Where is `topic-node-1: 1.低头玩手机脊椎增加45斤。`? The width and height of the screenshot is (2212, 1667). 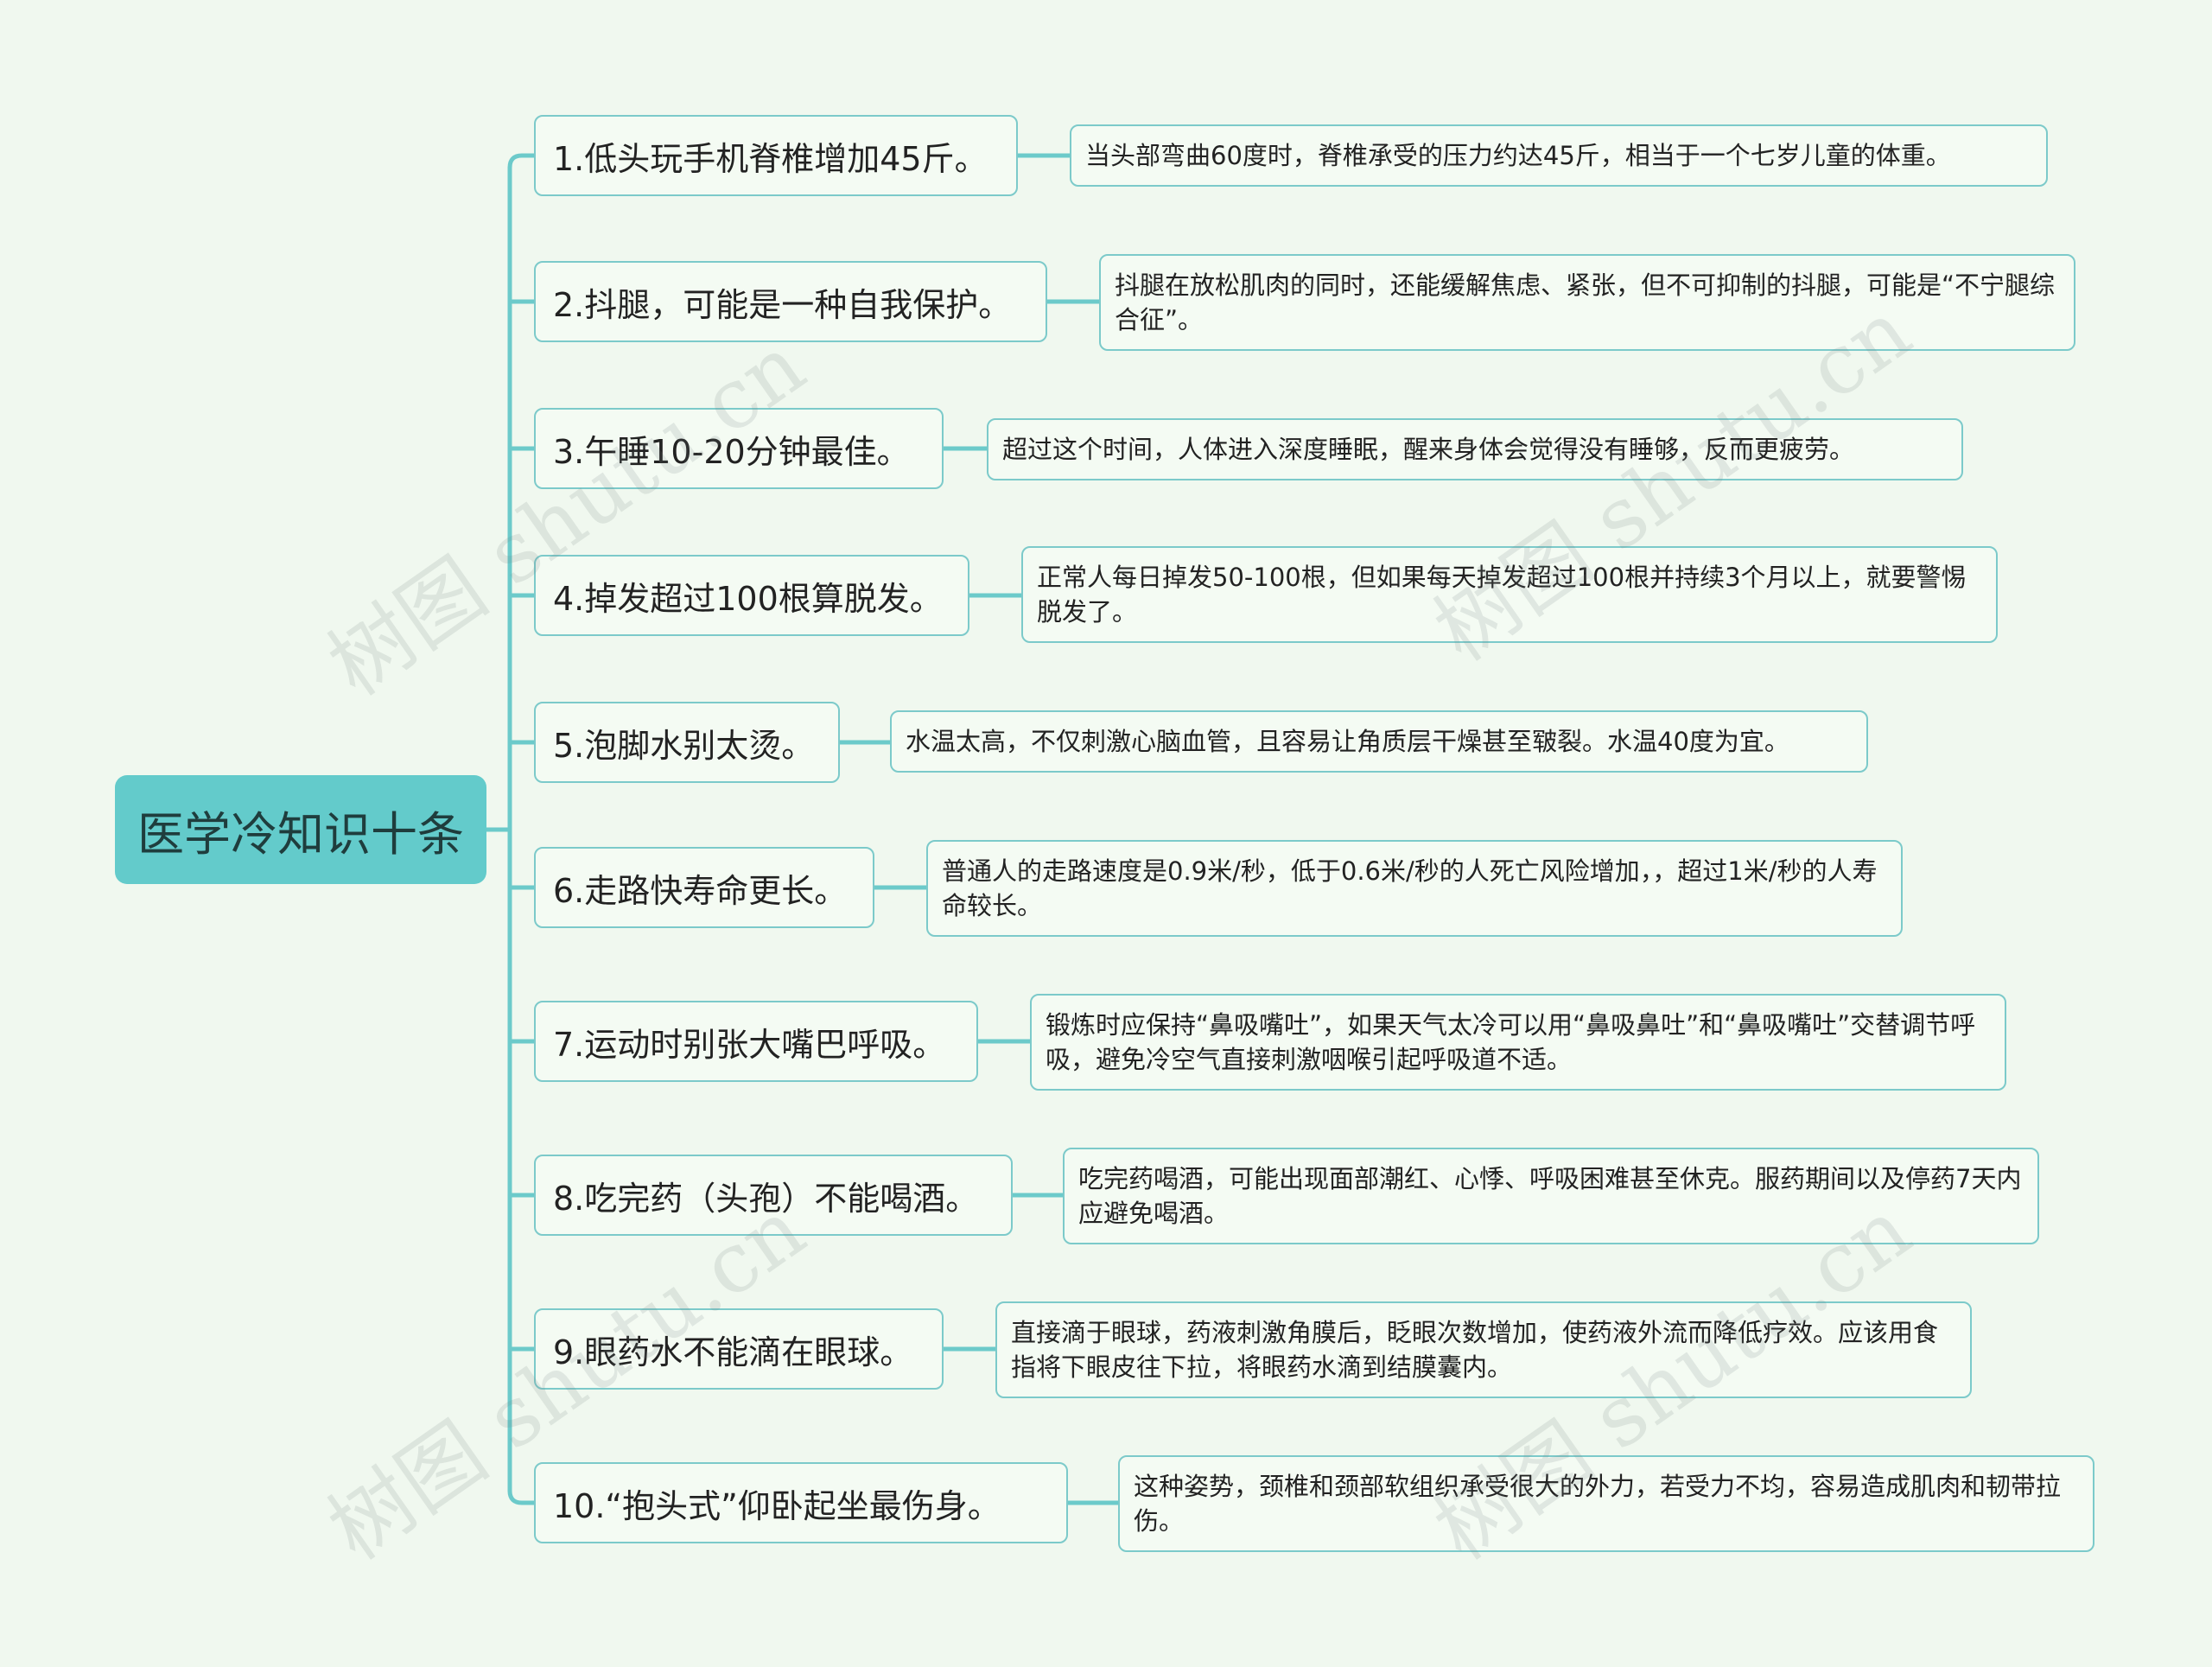
topic-node-1: 1.低头玩手机脊椎增加45斤。 is located at coordinates (776, 155).